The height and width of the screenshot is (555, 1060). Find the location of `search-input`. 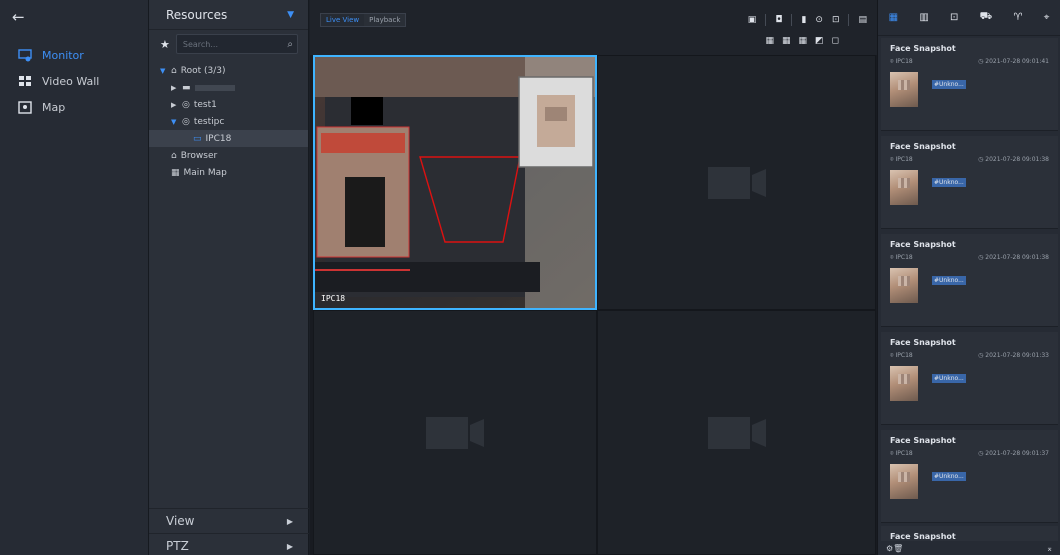

search-input is located at coordinates (232, 44).